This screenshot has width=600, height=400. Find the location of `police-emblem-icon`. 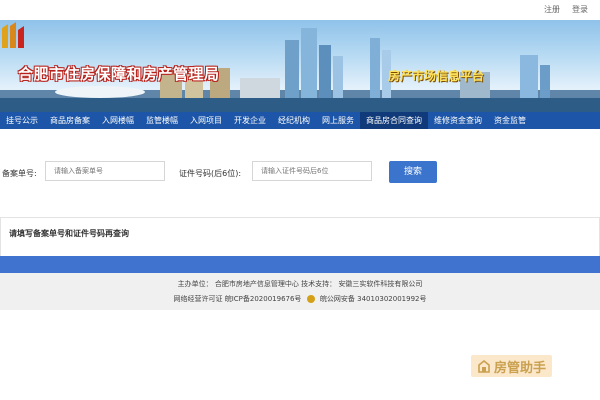

police-emblem-icon is located at coordinates (310, 299).